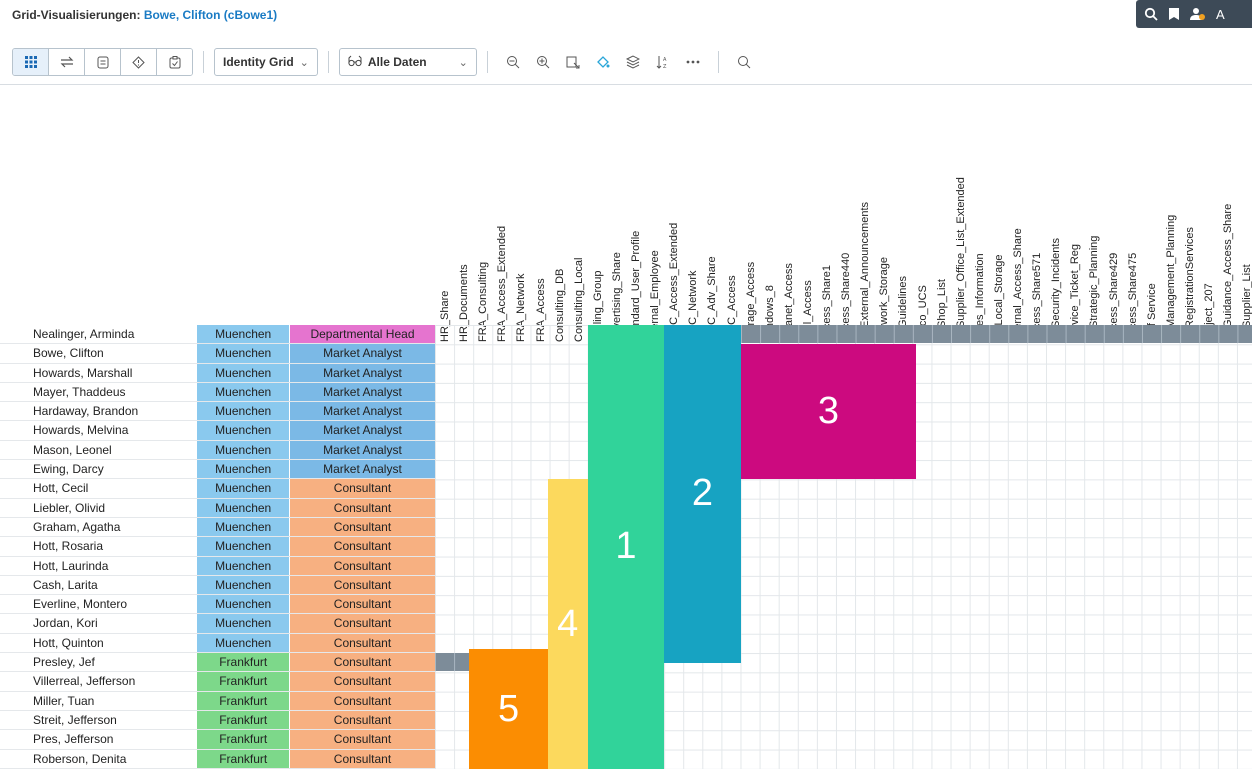 This screenshot has height=769, width=1252. What do you see at coordinates (217, 663) in the screenshot?
I see `table-row: Presley, Jef Frankfurt Consultant` at bounding box center [217, 663].